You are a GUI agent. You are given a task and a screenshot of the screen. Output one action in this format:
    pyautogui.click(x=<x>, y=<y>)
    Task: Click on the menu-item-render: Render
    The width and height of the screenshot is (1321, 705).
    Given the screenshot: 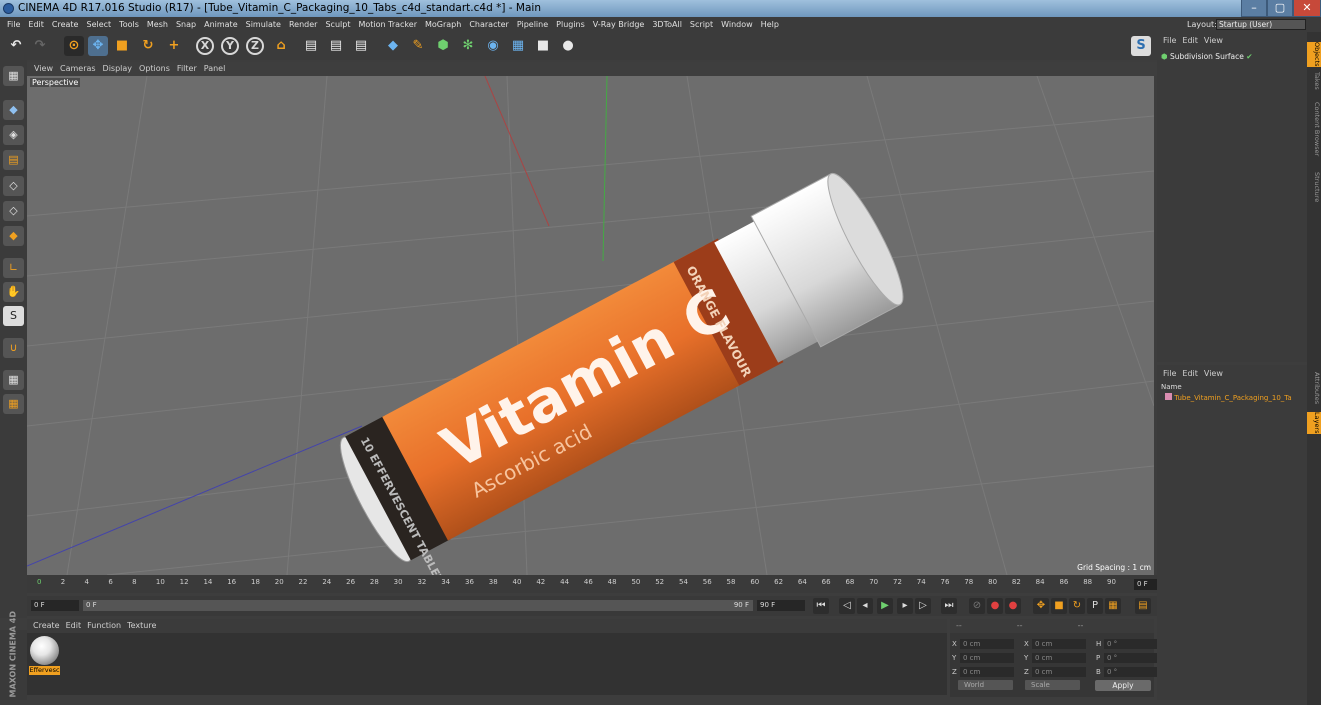 What is the action you would take?
    pyautogui.click(x=303, y=24)
    